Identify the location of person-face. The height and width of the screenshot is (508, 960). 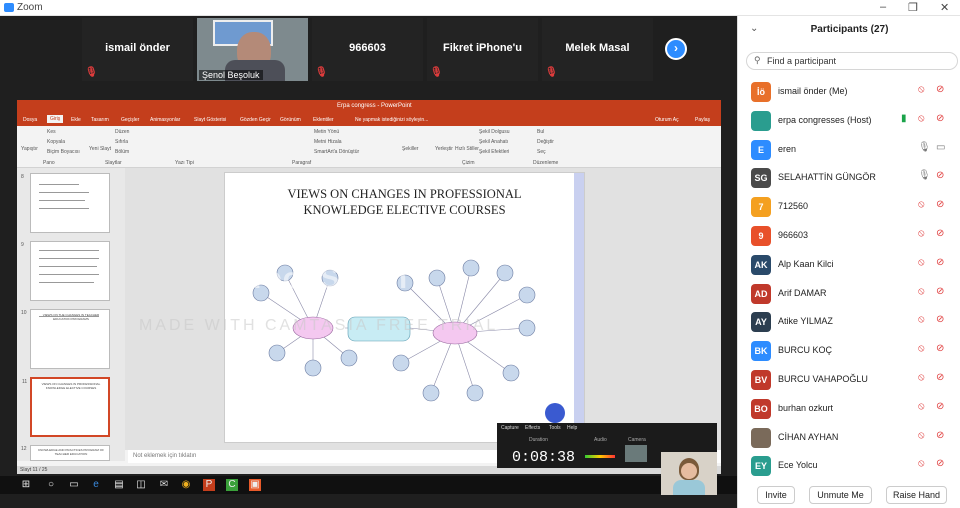
(689, 471).